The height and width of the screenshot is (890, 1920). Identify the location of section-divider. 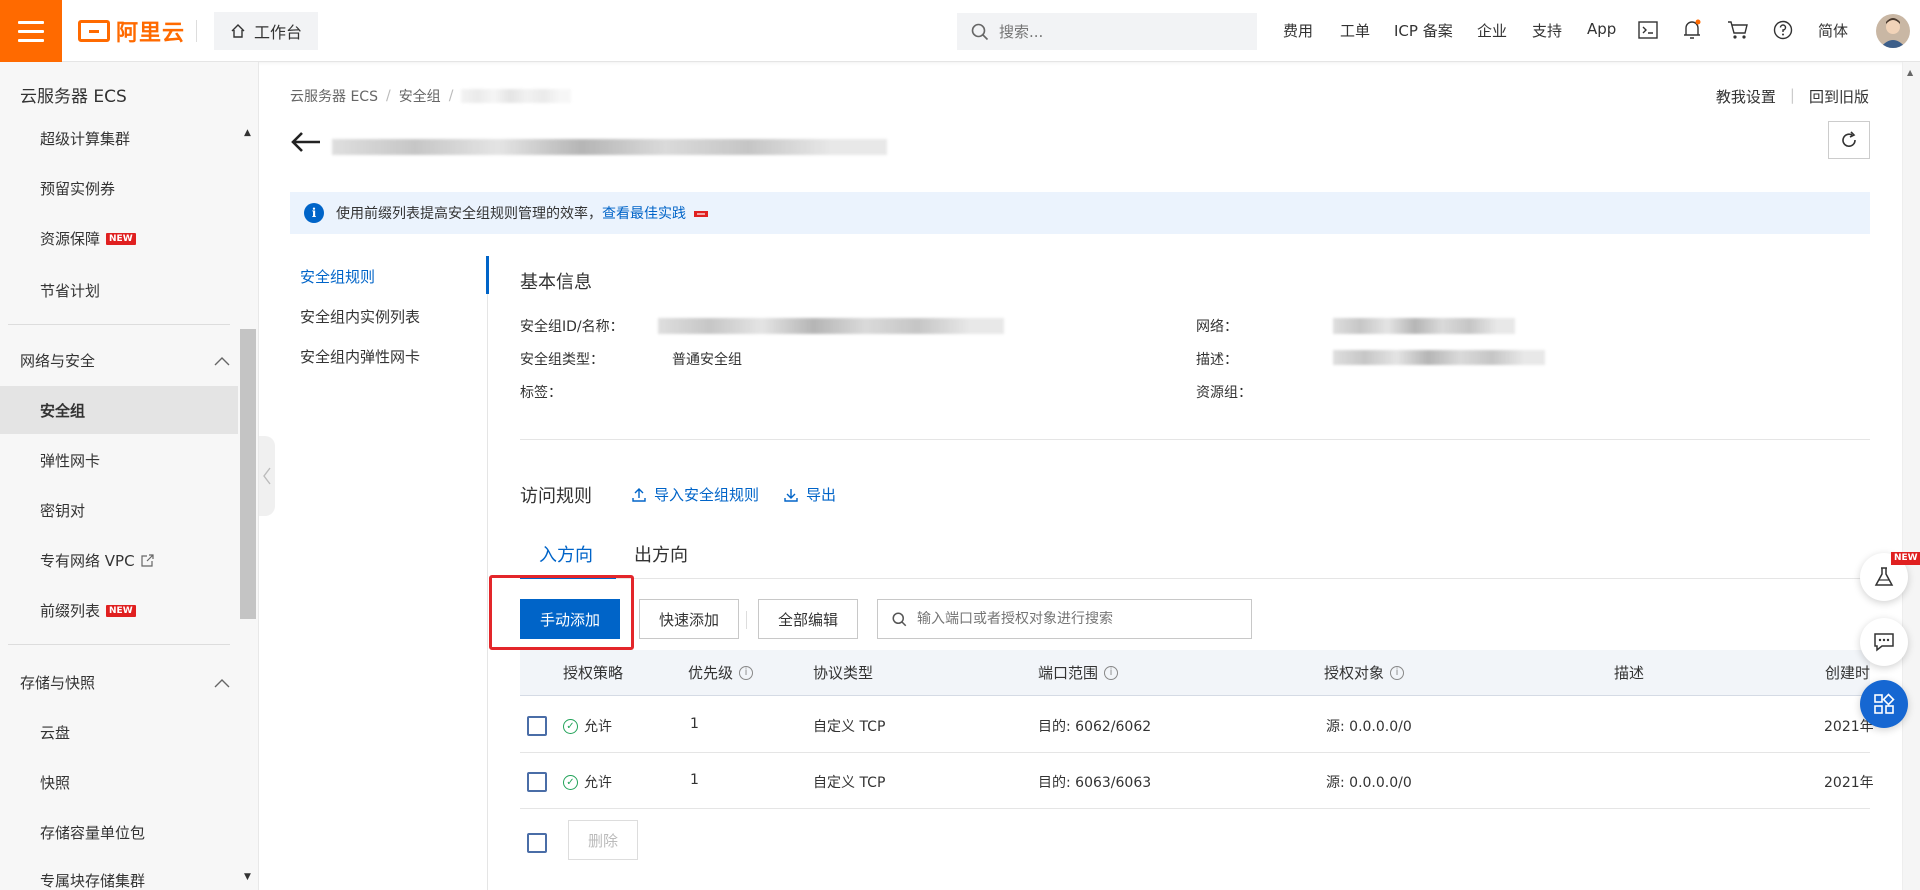
(1195, 439).